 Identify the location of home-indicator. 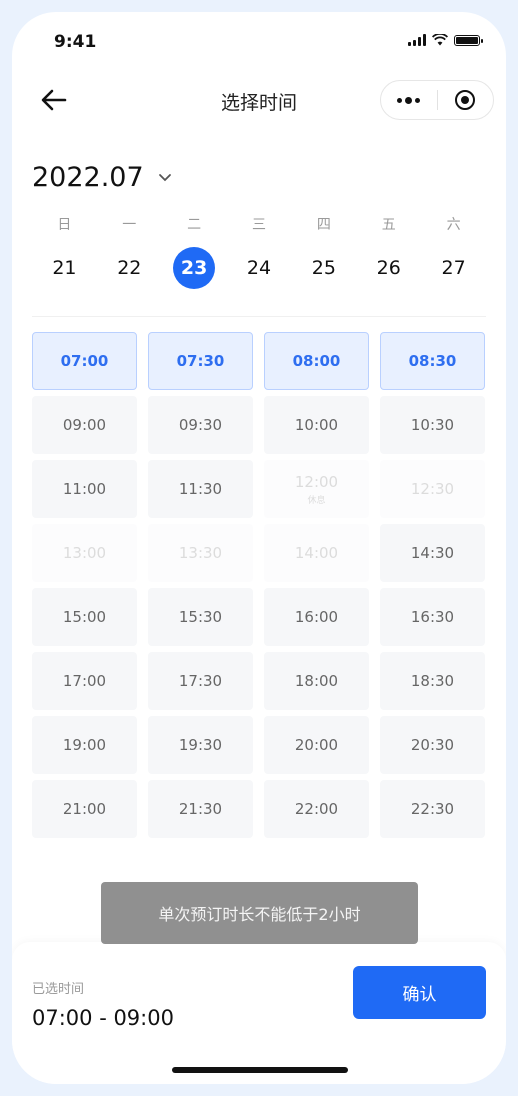
(260, 1070).